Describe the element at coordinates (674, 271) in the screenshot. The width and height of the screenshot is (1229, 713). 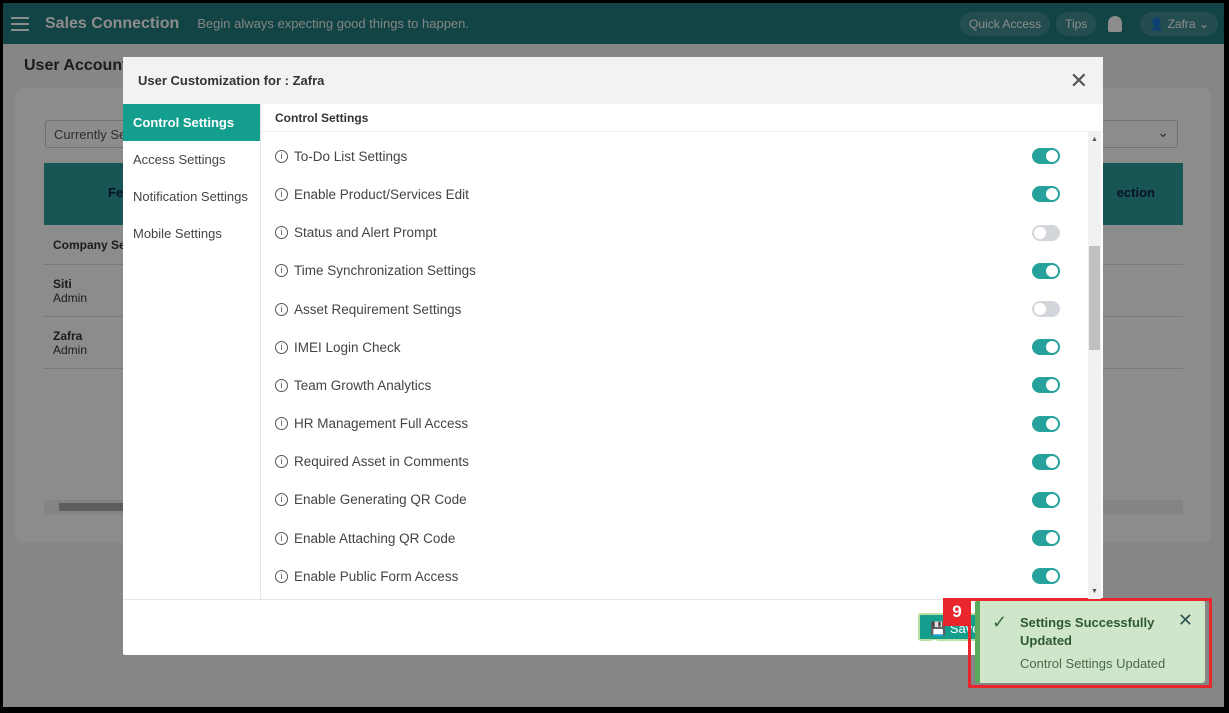
I see `setting-row: i Time Synchronization Settings` at that location.